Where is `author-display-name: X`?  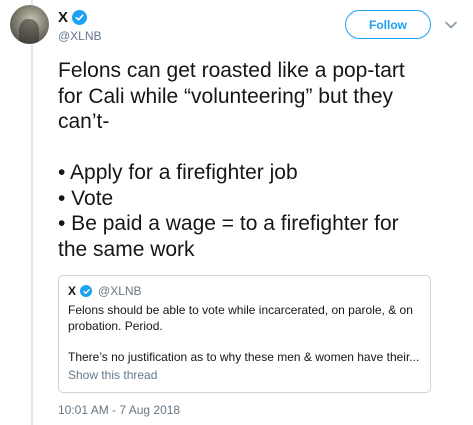 author-display-name: X is located at coordinates (63, 17).